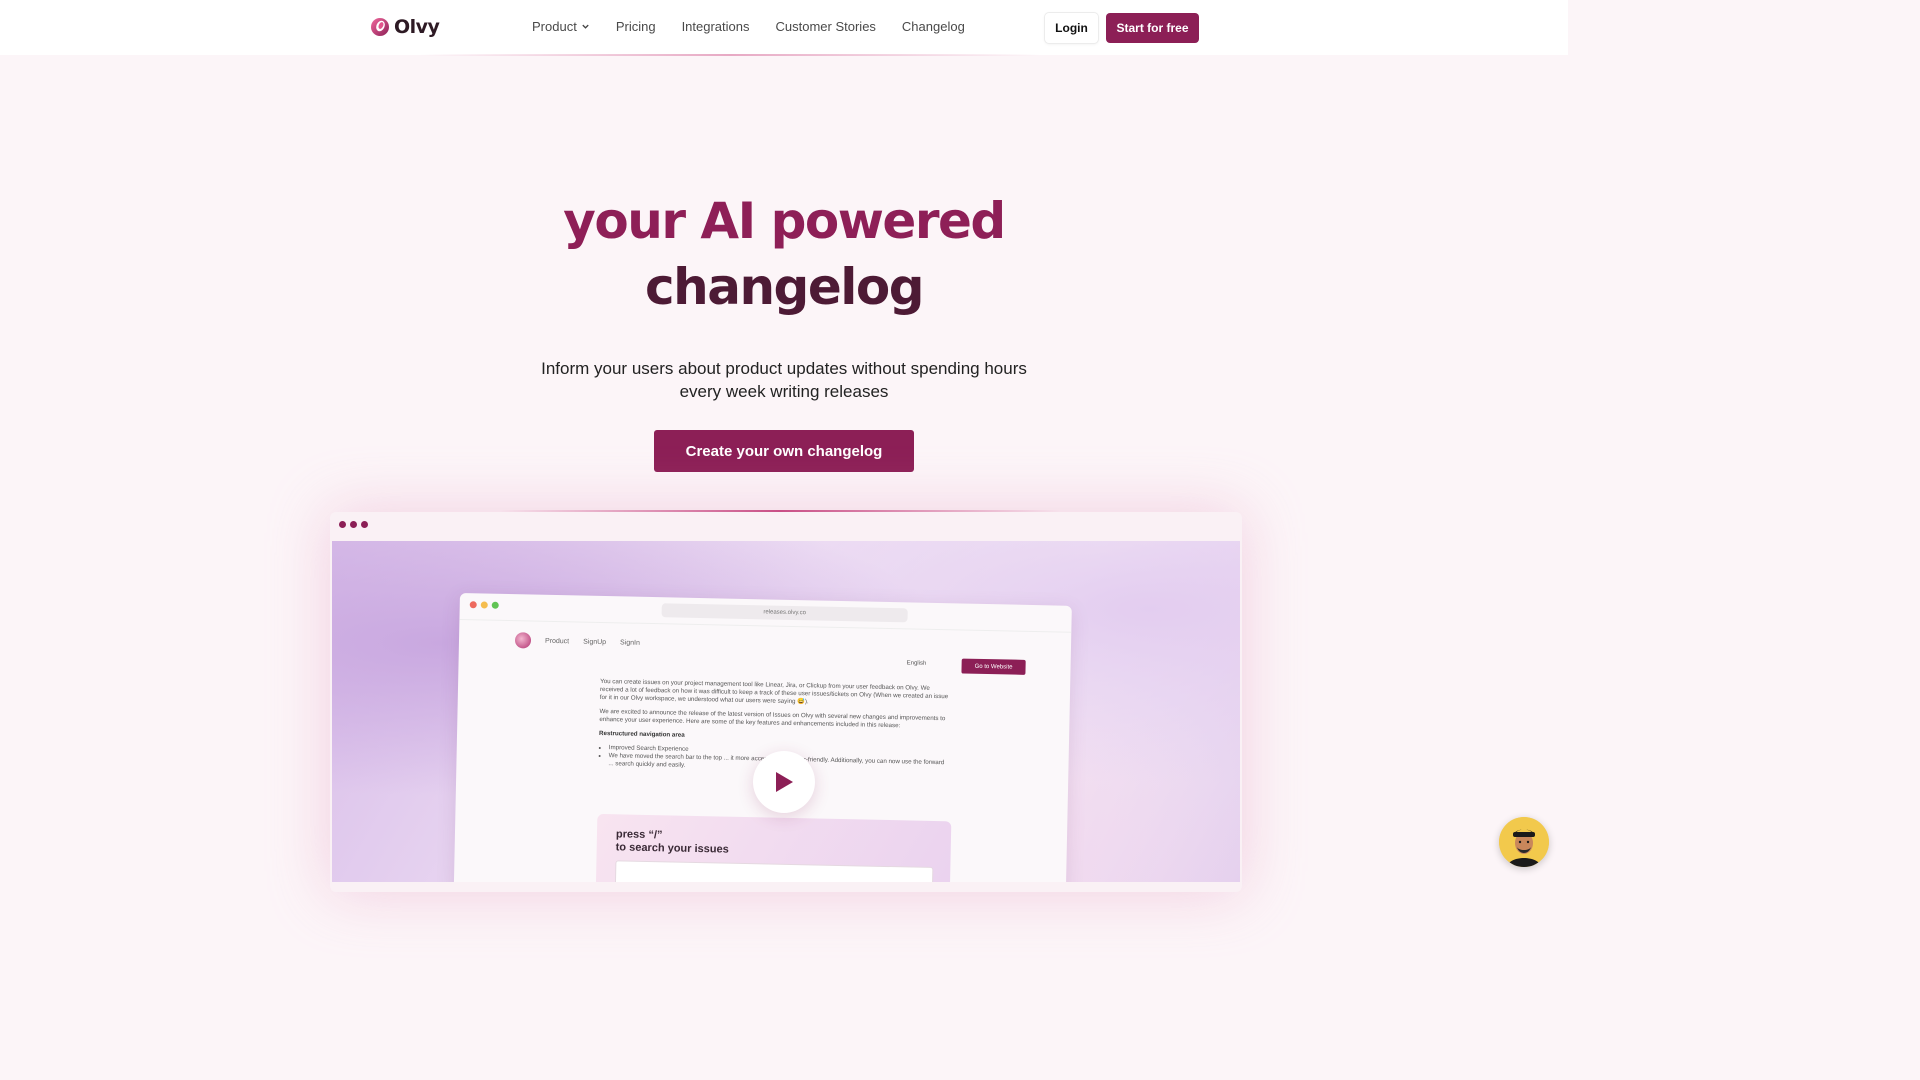 The width and height of the screenshot is (1920, 1080). I want to click on preview-card-line: to search your issues, so click(672, 848).